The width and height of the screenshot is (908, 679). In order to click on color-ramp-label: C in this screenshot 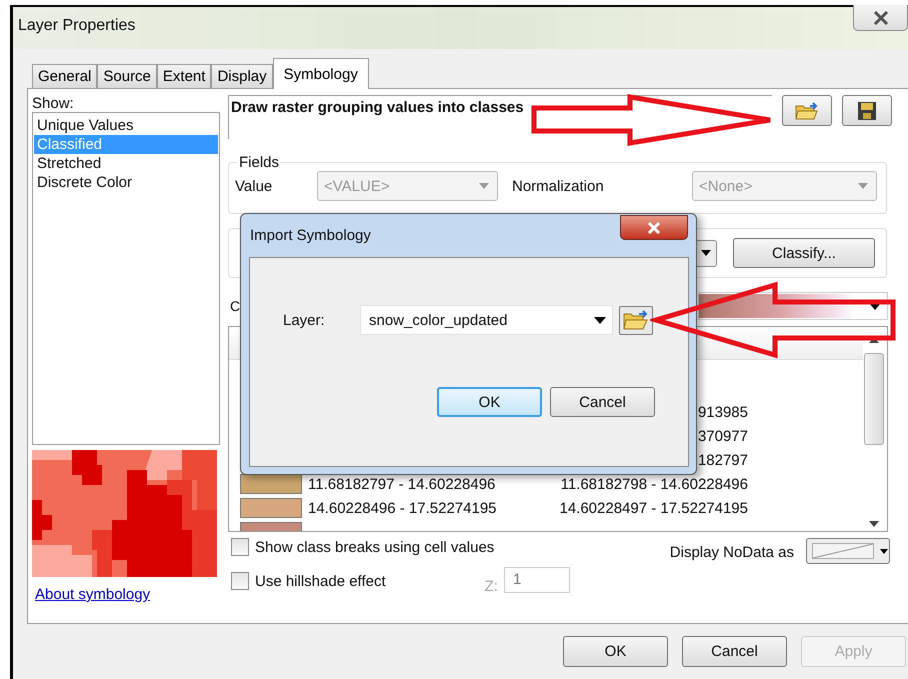, I will do `click(235, 306)`.